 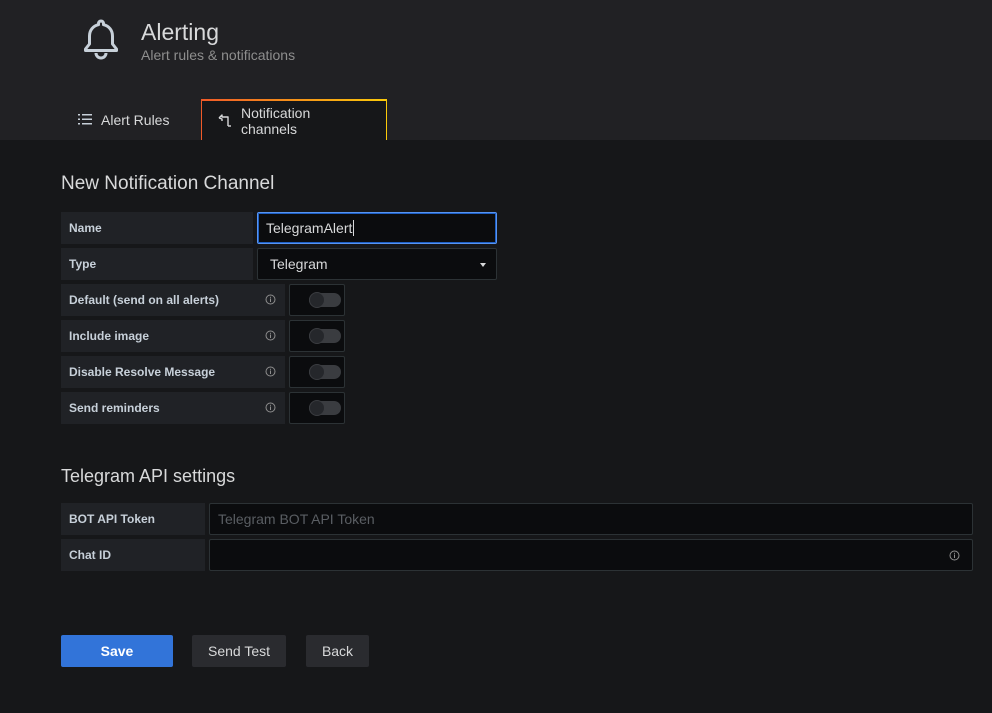 What do you see at coordinates (317, 408) in the screenshot?
I see `send-reminders-toggle` at bounding box center [317, 408].